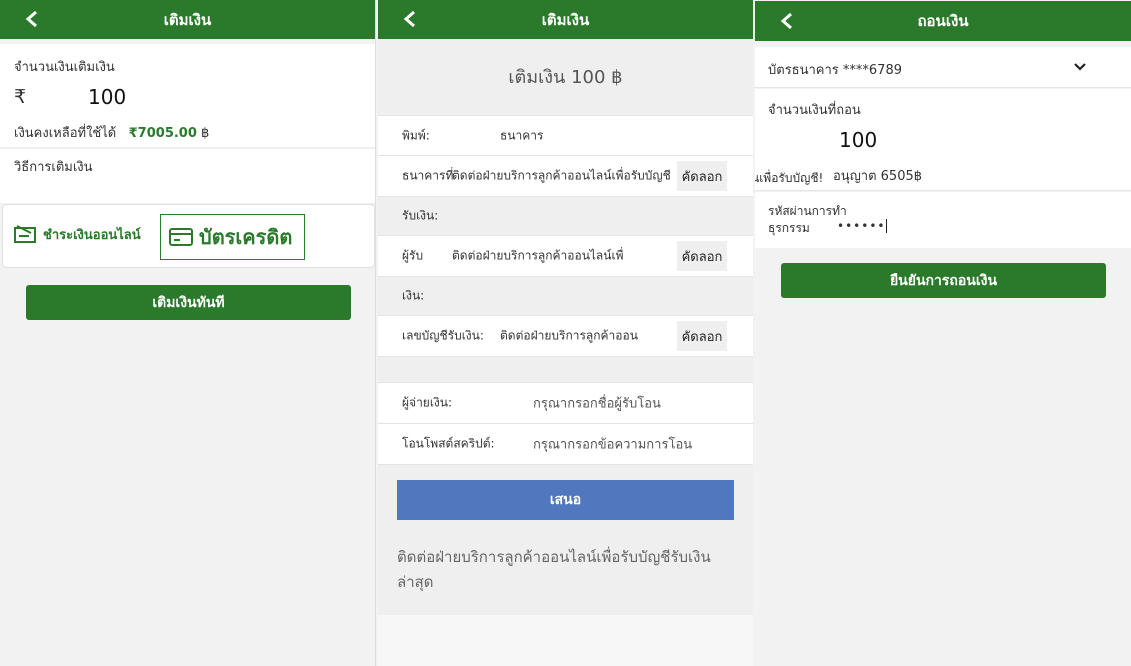  What do you see at coordinates (702, 176) in the screenshot?
I see `copy-bank-button: คัดลอก` at bounding box center [702, 176].